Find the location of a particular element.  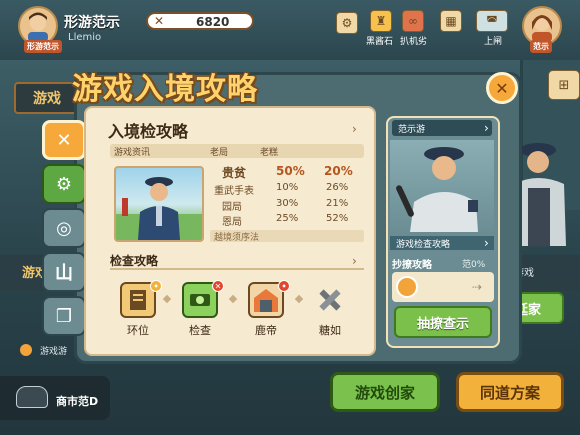

top-icon-label-2: 扒机劣 is located at coordinates (414, 42).